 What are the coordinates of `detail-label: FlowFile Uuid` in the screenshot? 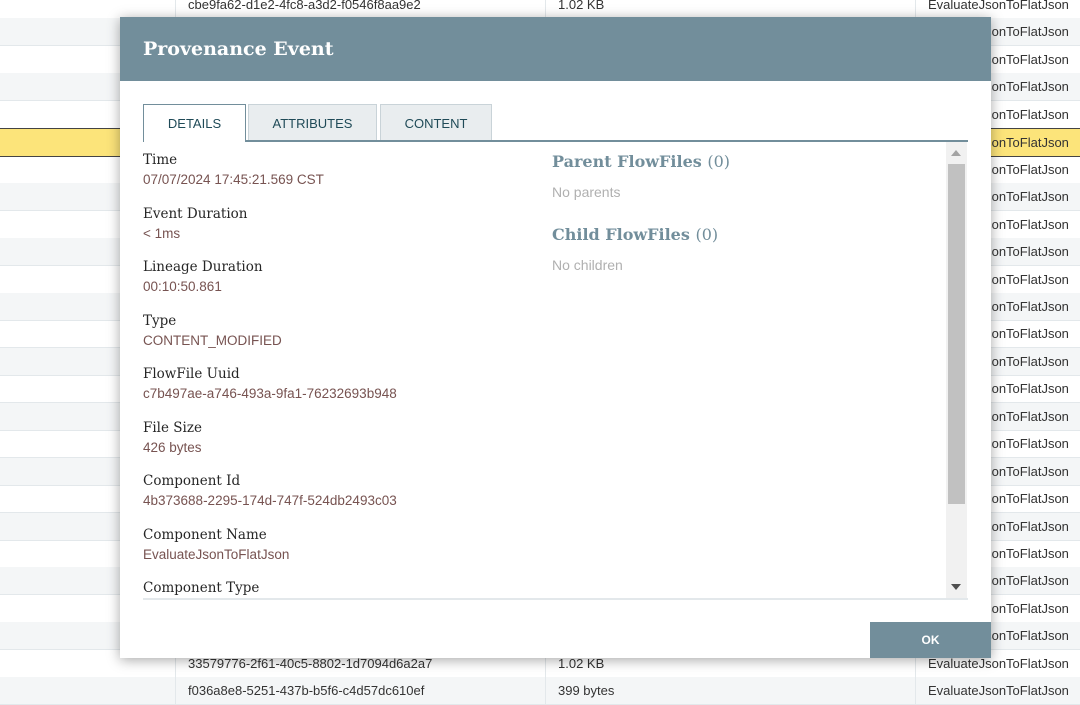 It's located at (191, 374).